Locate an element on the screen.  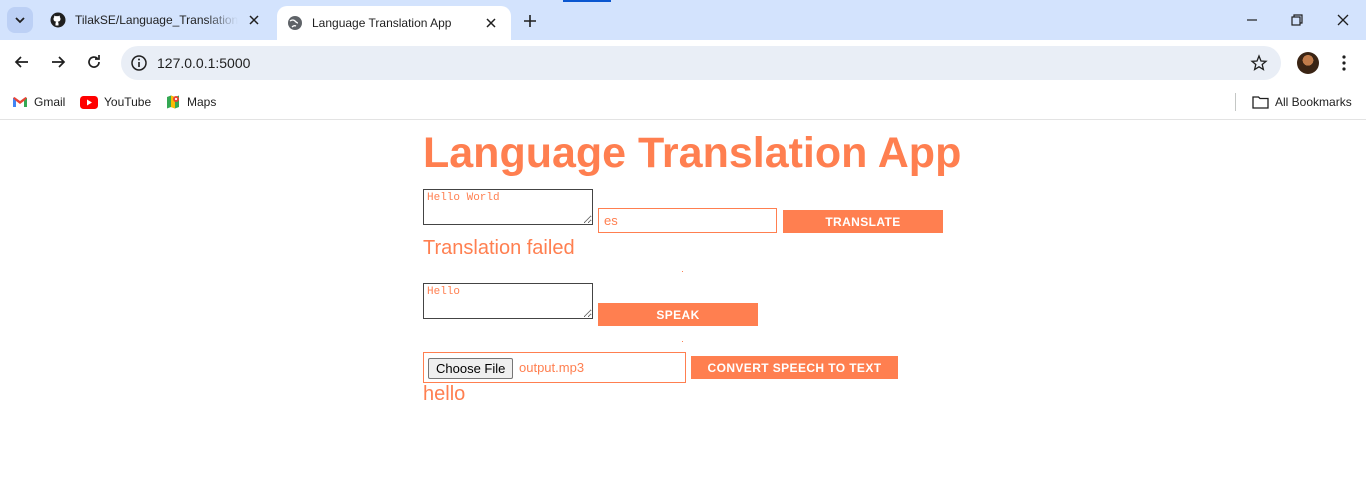
all-bookmarks-button: All Bookmarks is located at coordinates (1302, 102).